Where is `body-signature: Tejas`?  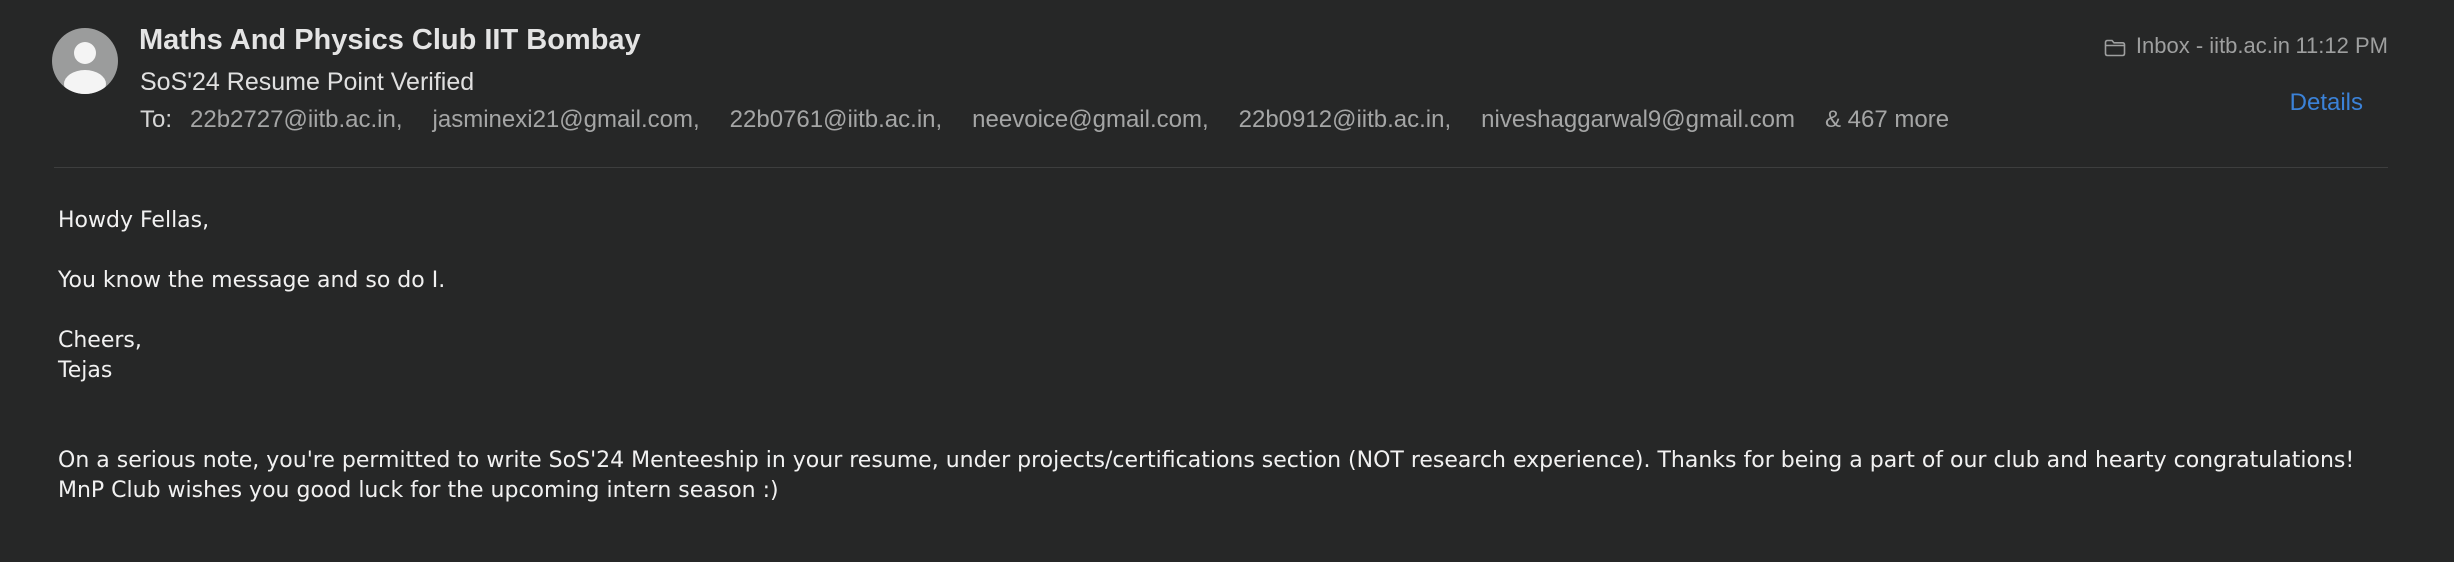 body-signature: Tejas is located at coordinates (85, 370).